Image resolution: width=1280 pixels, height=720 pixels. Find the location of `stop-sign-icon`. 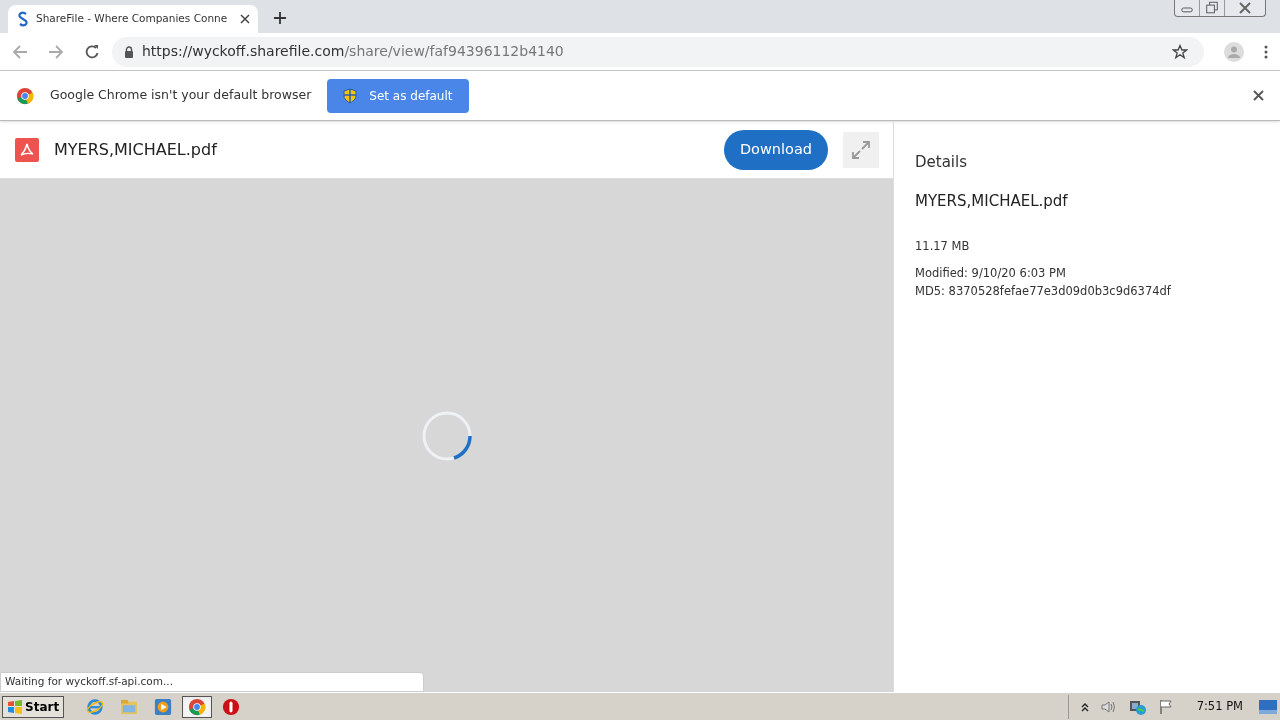

stop-sign-icon is located at coordinates (231, 706).